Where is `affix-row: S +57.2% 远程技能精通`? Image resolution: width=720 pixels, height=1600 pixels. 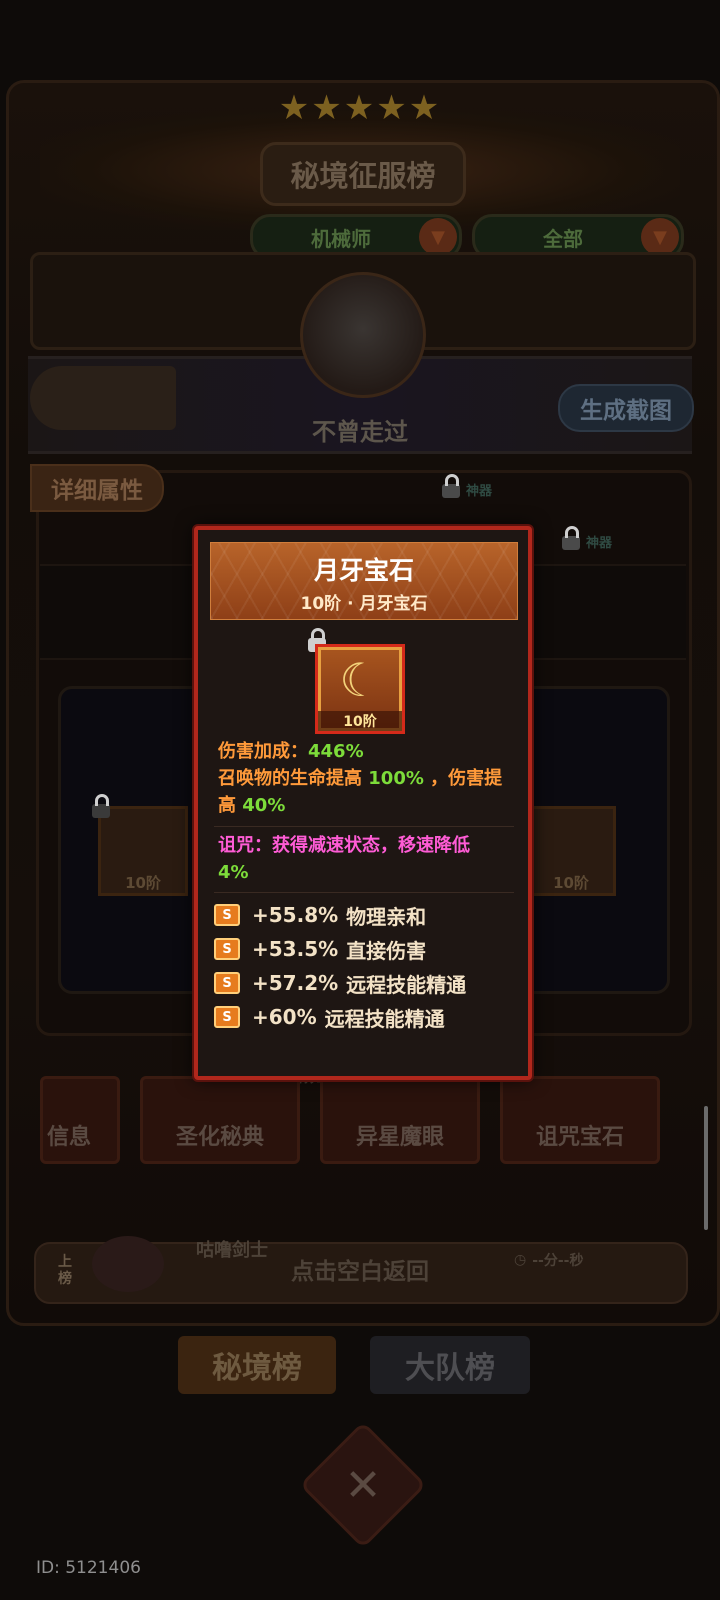
affix-row: S +57.2% 远程技能精通 is located at coordinates (364, 983).